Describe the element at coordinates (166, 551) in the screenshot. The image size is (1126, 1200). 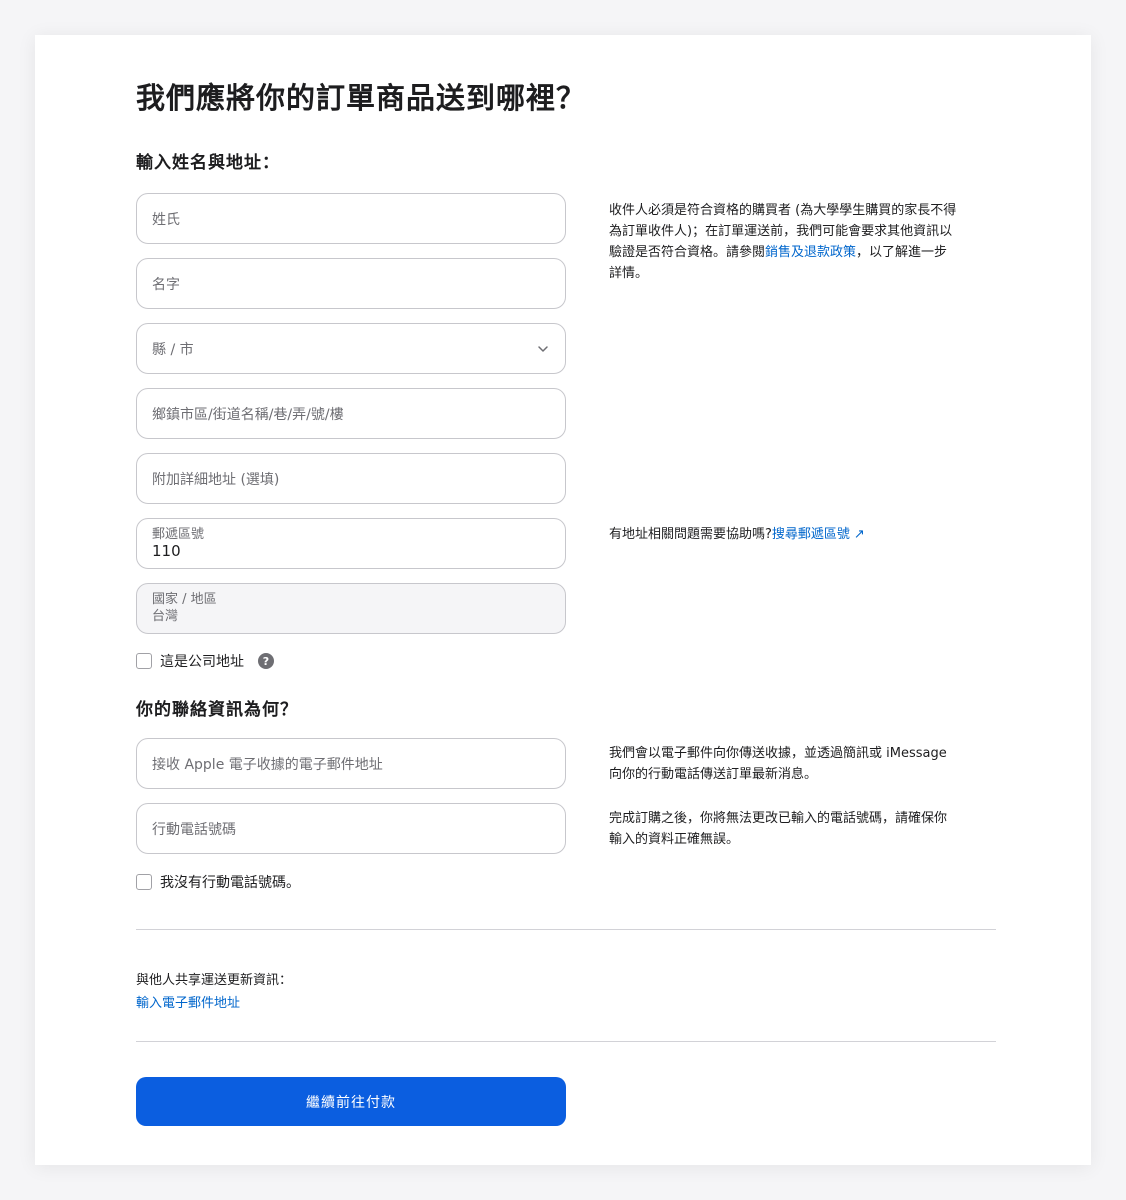
I see `postal-code-value: 110` at that location.